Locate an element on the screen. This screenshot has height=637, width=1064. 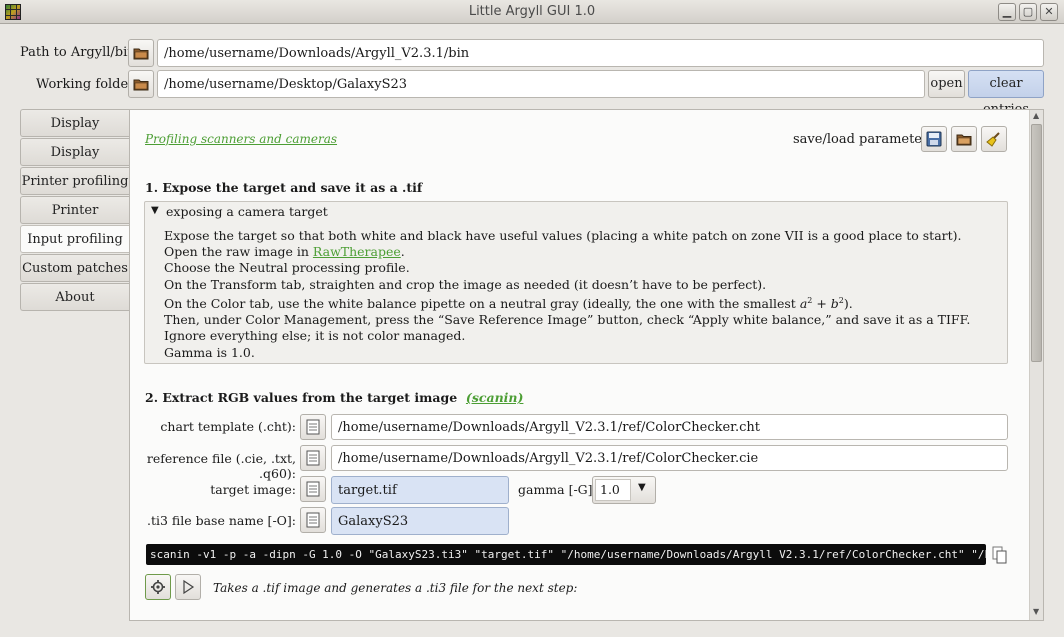
open-button: open is located at coordinates (946, 84).